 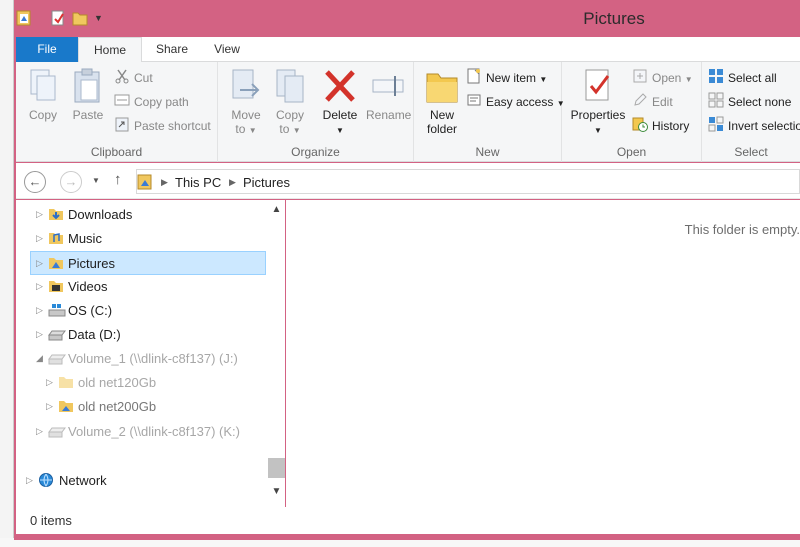 I want to click on nav-item-pictures: ▷ Pictures, so click(x=148, y=263).